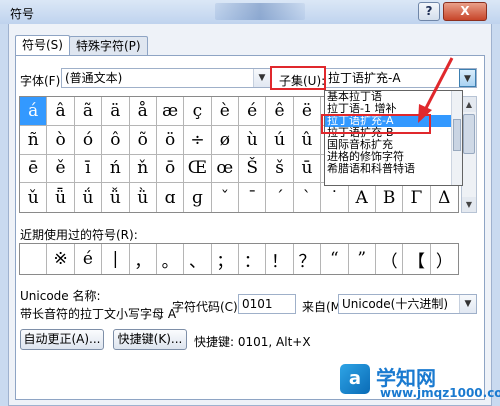  I want to click on tab-special-characters: 特殊字符(P), so click(108, 45).